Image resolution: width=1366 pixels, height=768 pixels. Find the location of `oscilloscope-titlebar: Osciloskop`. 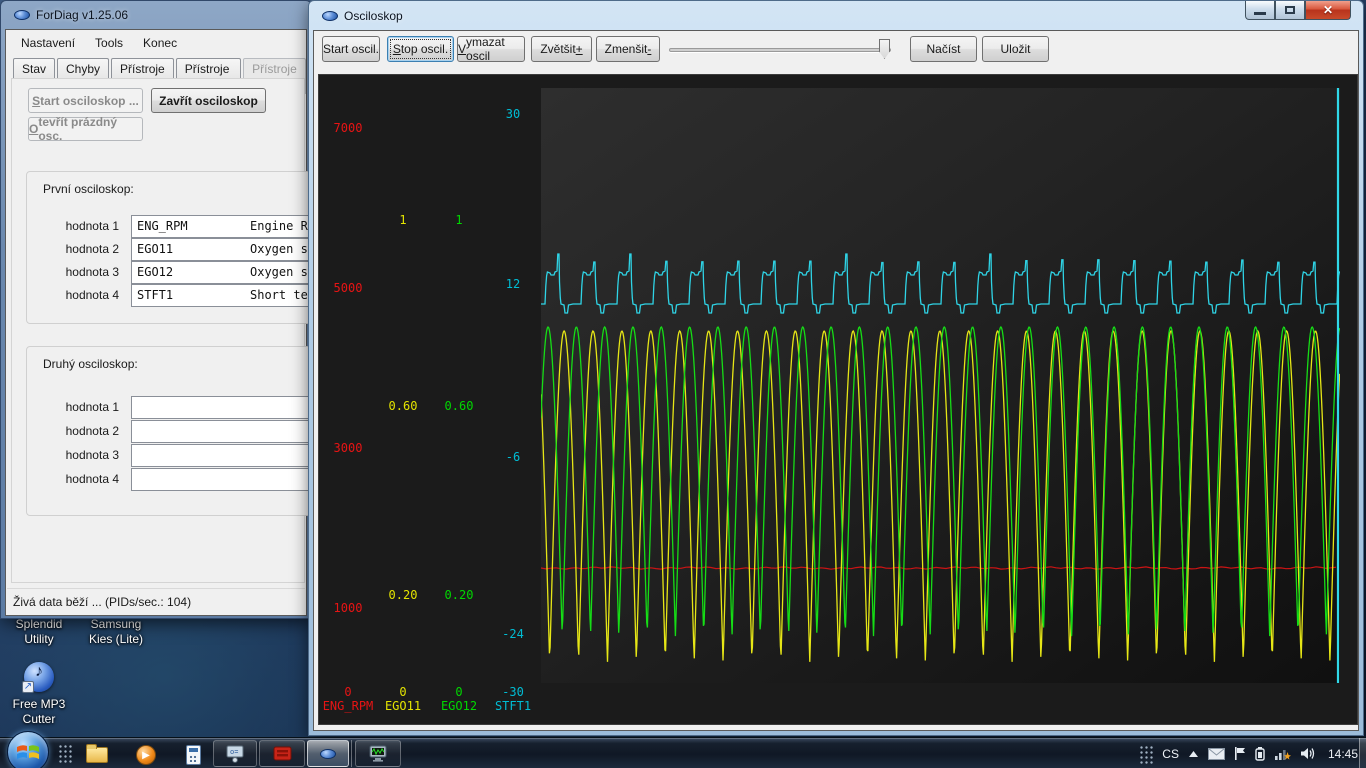

oscilloscope-titlebar: Osciloskop is located at coordinates (836, 15).